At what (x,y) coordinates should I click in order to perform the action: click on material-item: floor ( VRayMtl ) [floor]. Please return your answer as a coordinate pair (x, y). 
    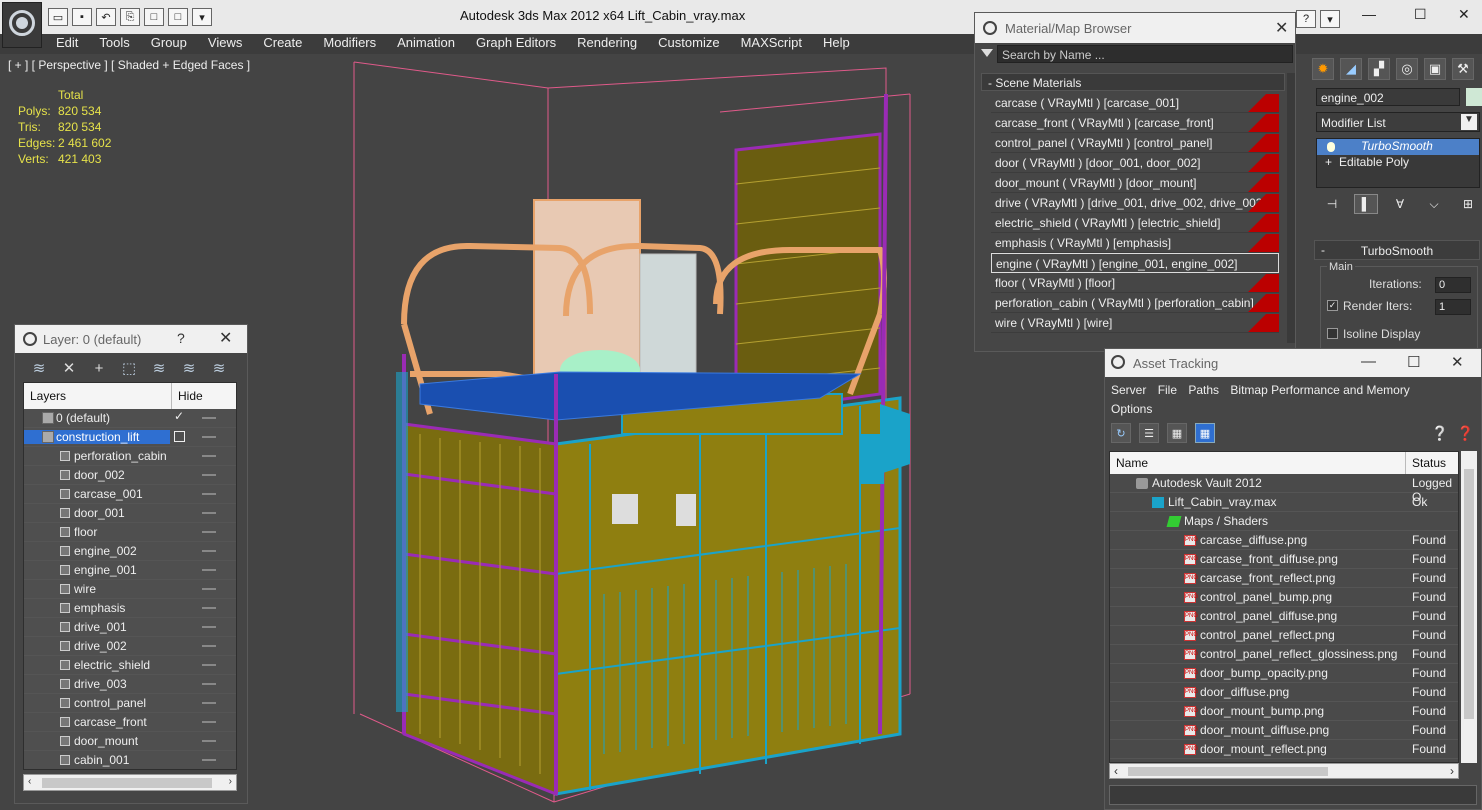
    Looking at the image, I should click on (1135, 283).